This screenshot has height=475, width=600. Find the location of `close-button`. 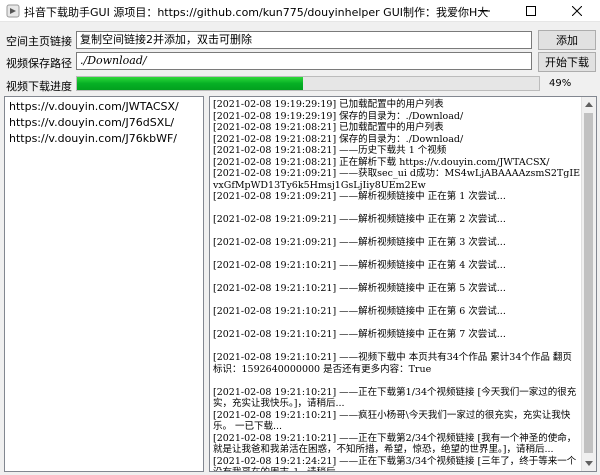

close-button is located at coordinates (577, 11).